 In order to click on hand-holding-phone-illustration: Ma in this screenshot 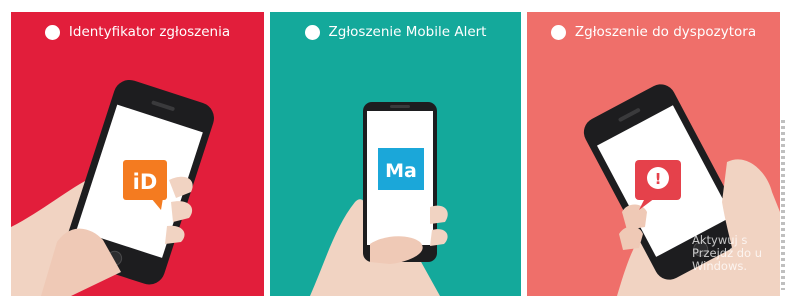, I will do `click(379, 199)`.